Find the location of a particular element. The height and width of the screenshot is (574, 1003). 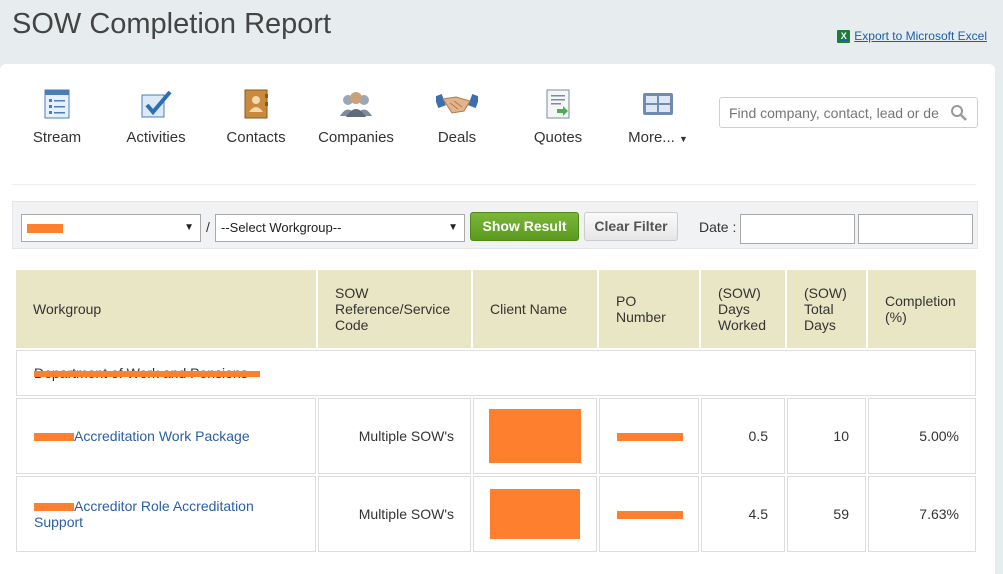

nav-activities: Activities is located at coordinates (156, 117).